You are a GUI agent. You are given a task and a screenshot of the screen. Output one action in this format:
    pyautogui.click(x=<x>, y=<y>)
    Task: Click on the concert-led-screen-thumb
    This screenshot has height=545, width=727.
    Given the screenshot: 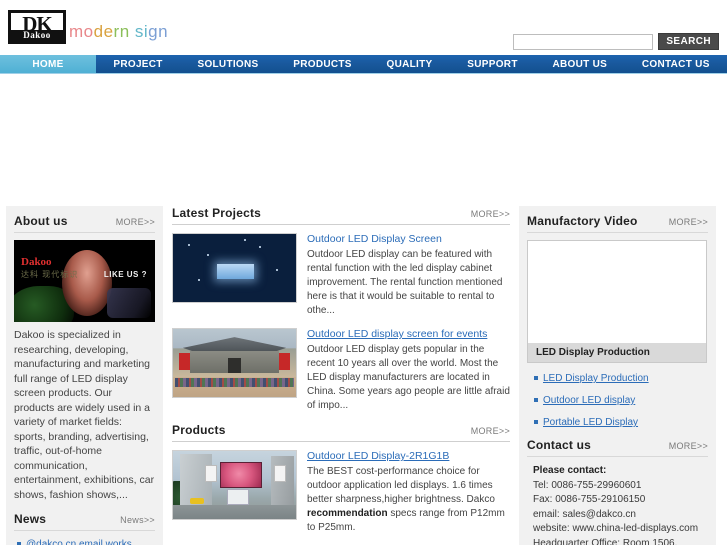 What is the action you would take?
    pyautogui.click(x=234, y=268)
    